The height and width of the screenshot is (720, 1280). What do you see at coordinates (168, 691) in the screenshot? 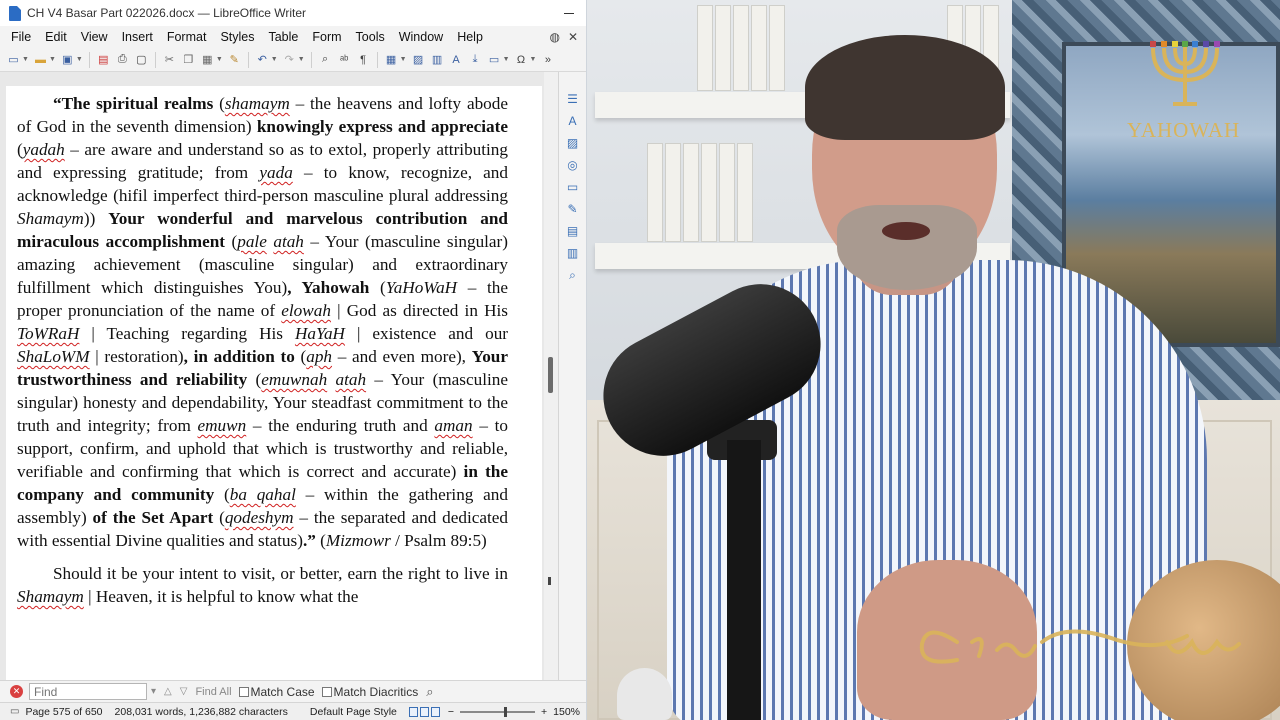
I see `find-previous-icon: △` at bounding box center [168, 691].